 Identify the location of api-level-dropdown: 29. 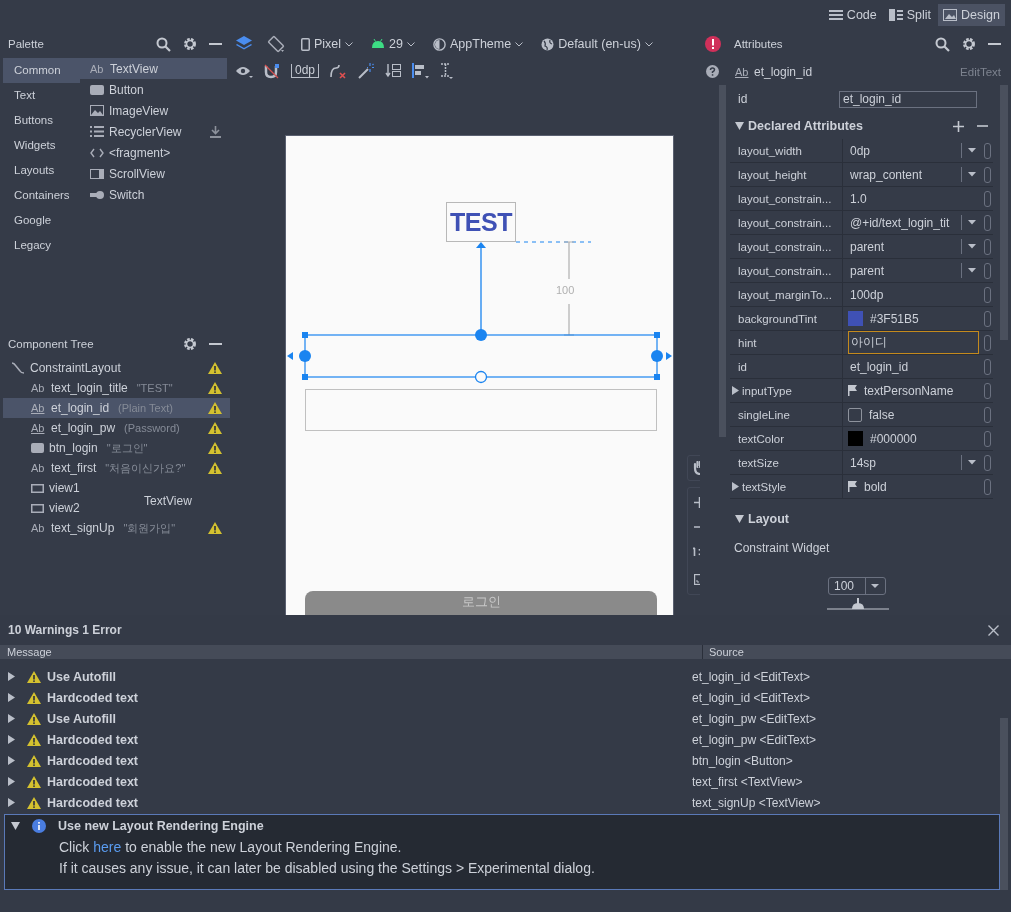
(393, 44).